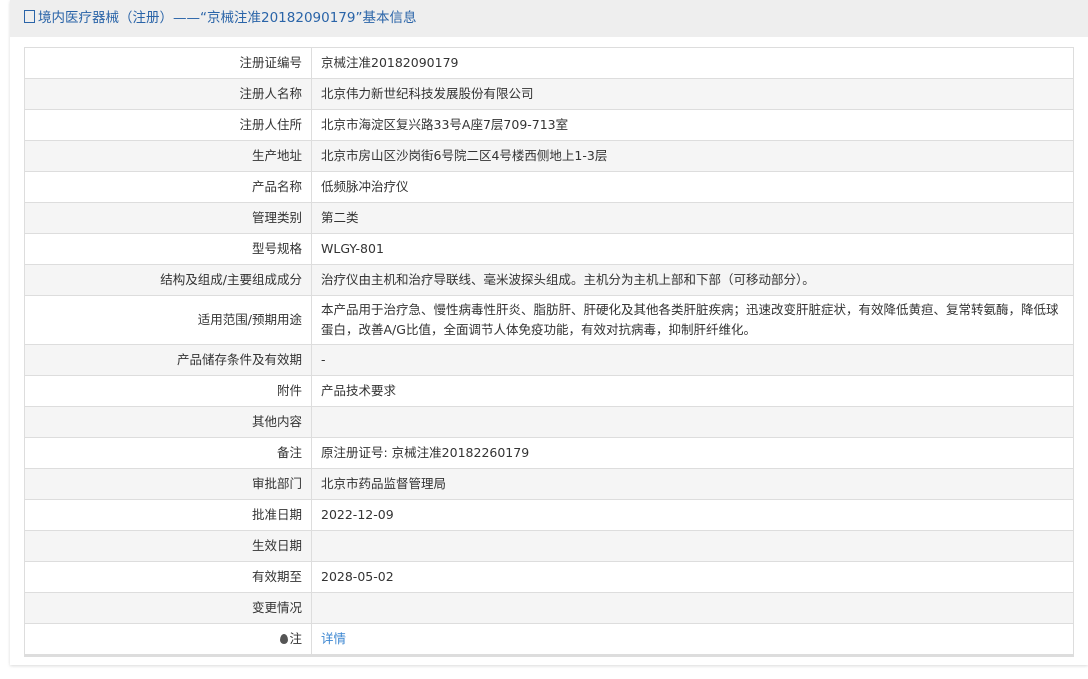 The height and width of the screenshot is (679, 1088). I want to click on row-value: 原注册证号: 京械注准20182260179, so click(692, 453).